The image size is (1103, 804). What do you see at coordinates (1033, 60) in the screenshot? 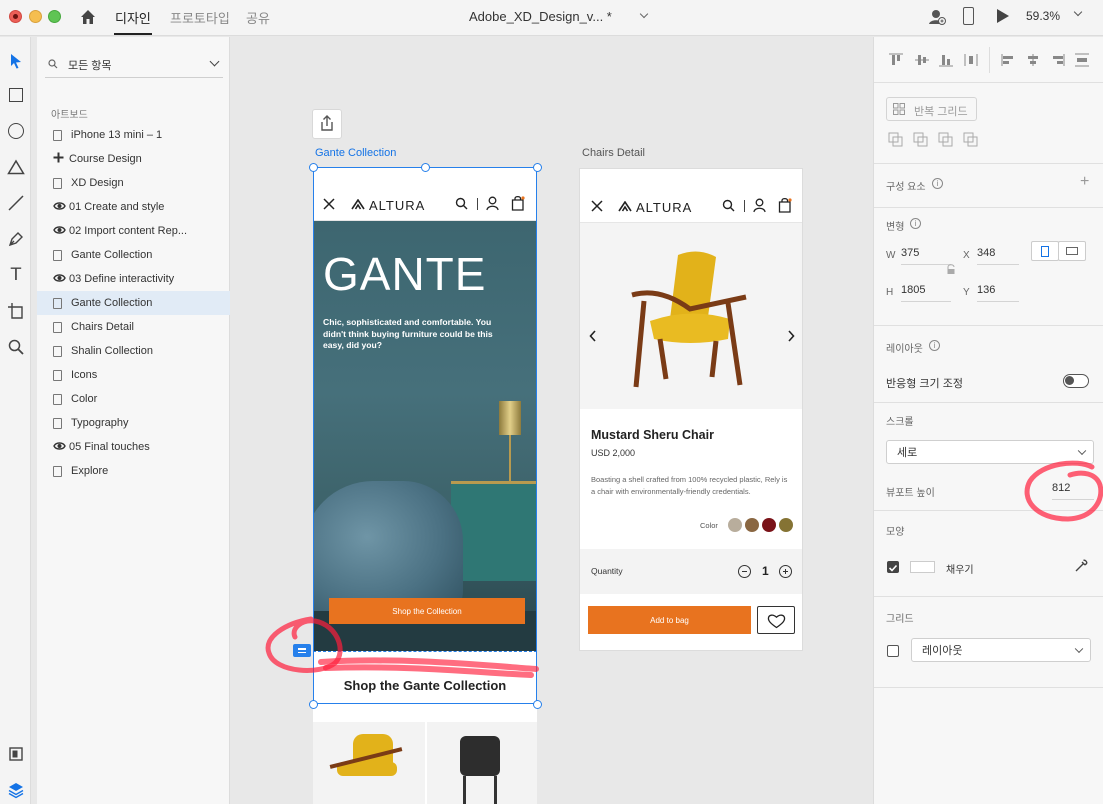
I see `align-center-icon` at bounding box center [1033, 60].